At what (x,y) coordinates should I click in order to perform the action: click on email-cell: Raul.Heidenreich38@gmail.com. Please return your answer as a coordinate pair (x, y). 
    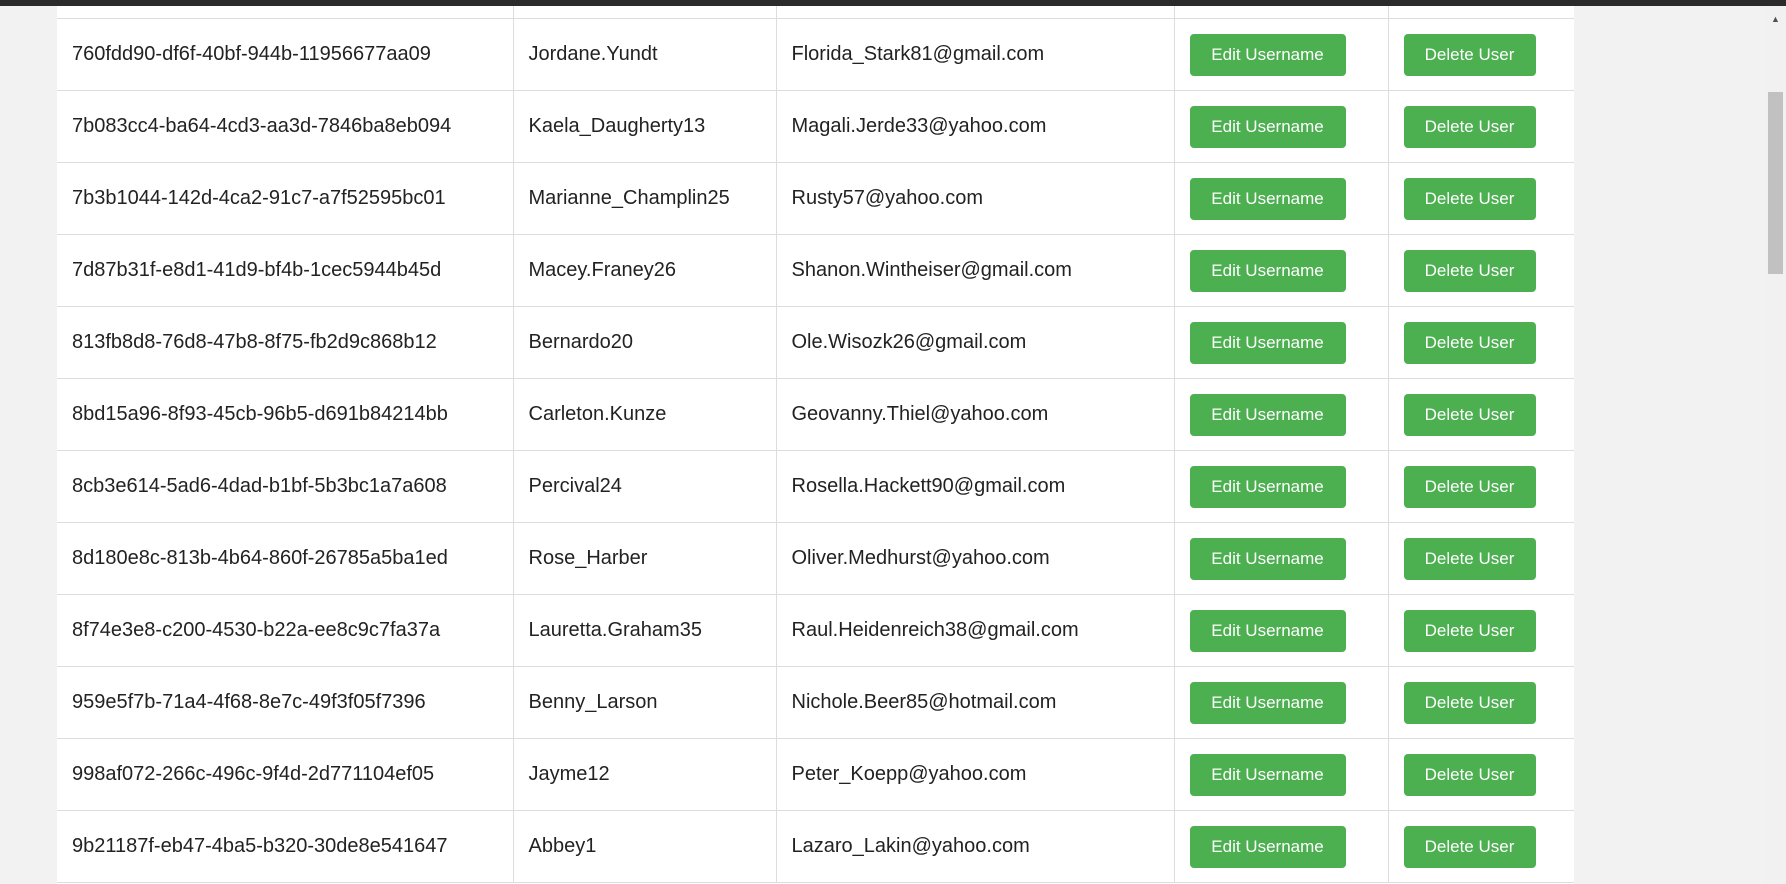
    Looking at the image, I should click on (975, 630).